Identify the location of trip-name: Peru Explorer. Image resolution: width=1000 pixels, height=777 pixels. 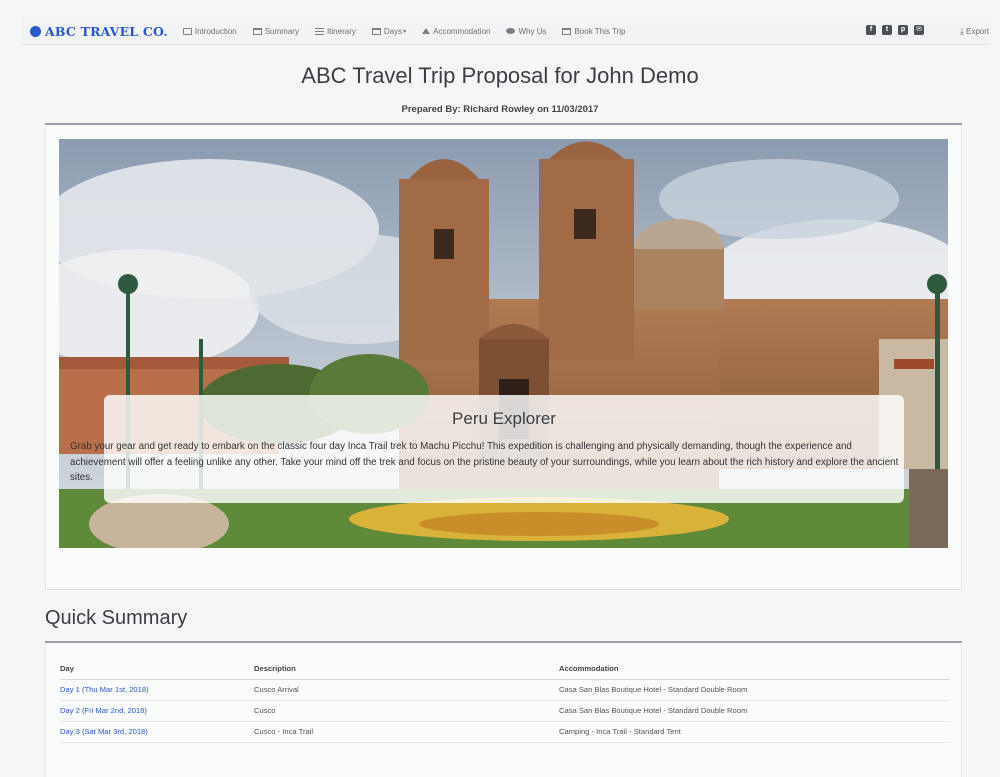
(504, 418).